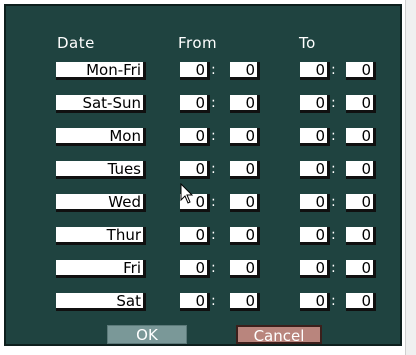 The height and width of the screenshot is (355, 416). I want to click on to-header: To, so click(307, 43).